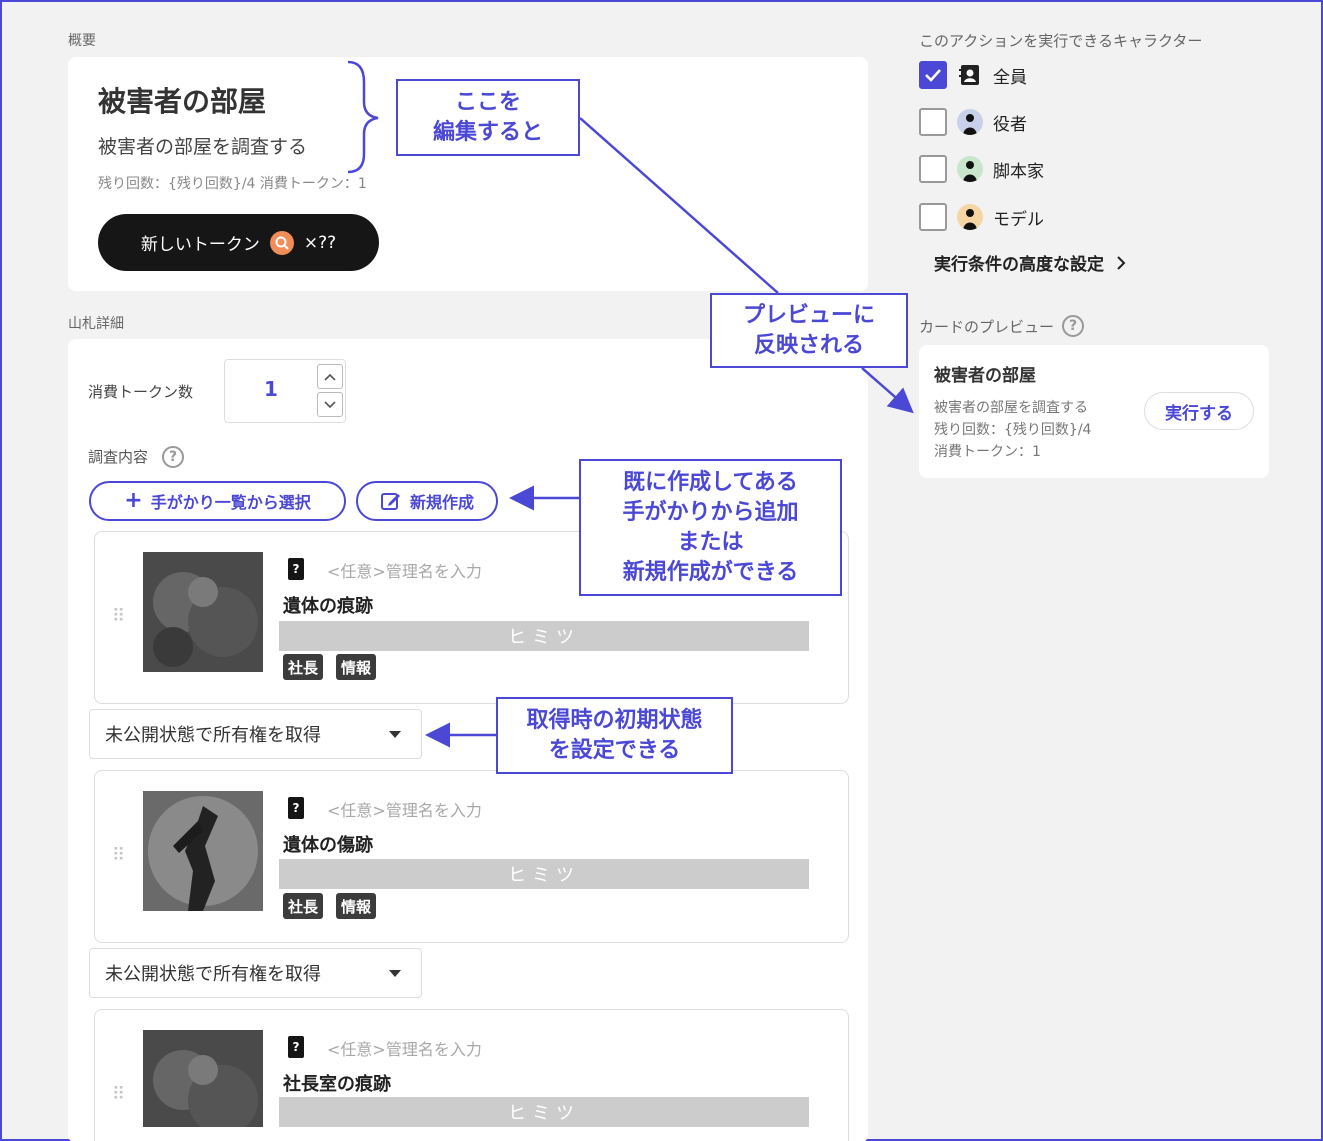 Image resolution: width=1323 pixels, height=1141 pixels. What do you see at coordinates (710, 527) in the screenshot?
I see `callout-add-clues: 既に作成してある 手がかりから追加 または 新規作成ができる` at bounding box center [710, 527].